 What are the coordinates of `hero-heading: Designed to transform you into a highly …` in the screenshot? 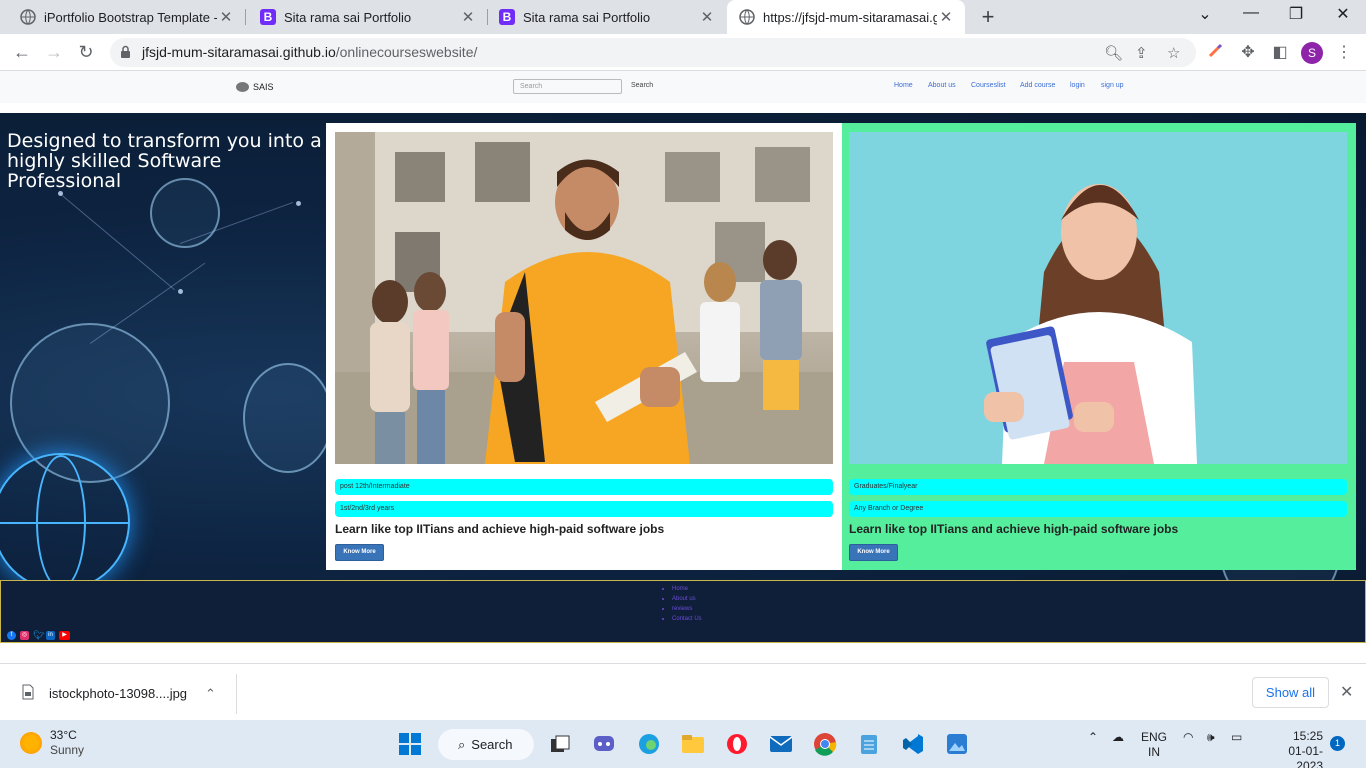 It's located at (164, 161).